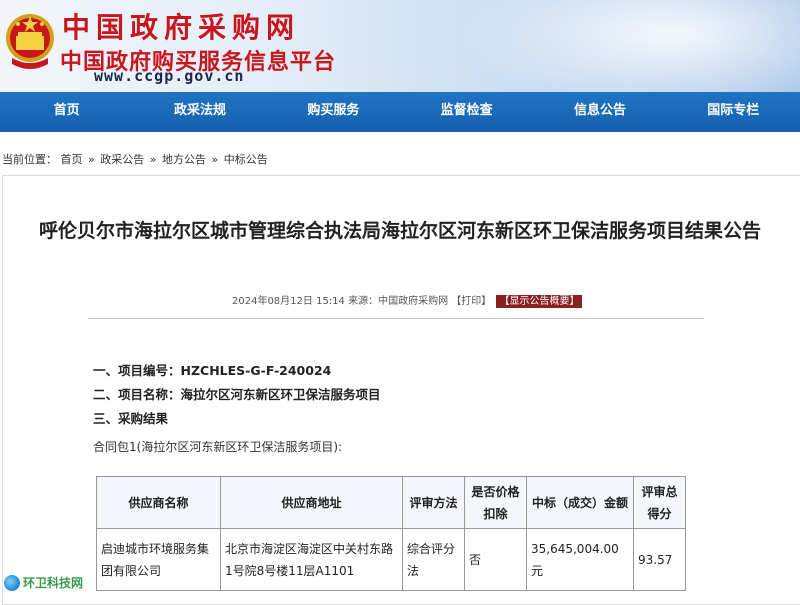  What do you see at coordinates (399, 231) in the screenshot?
I see `page-title: 呼伦贝尔市海拉尔区城市管理综合执法局海拉尔区河东新区环卫保洁服务项目结果公告` at bounding box center [399, 231].